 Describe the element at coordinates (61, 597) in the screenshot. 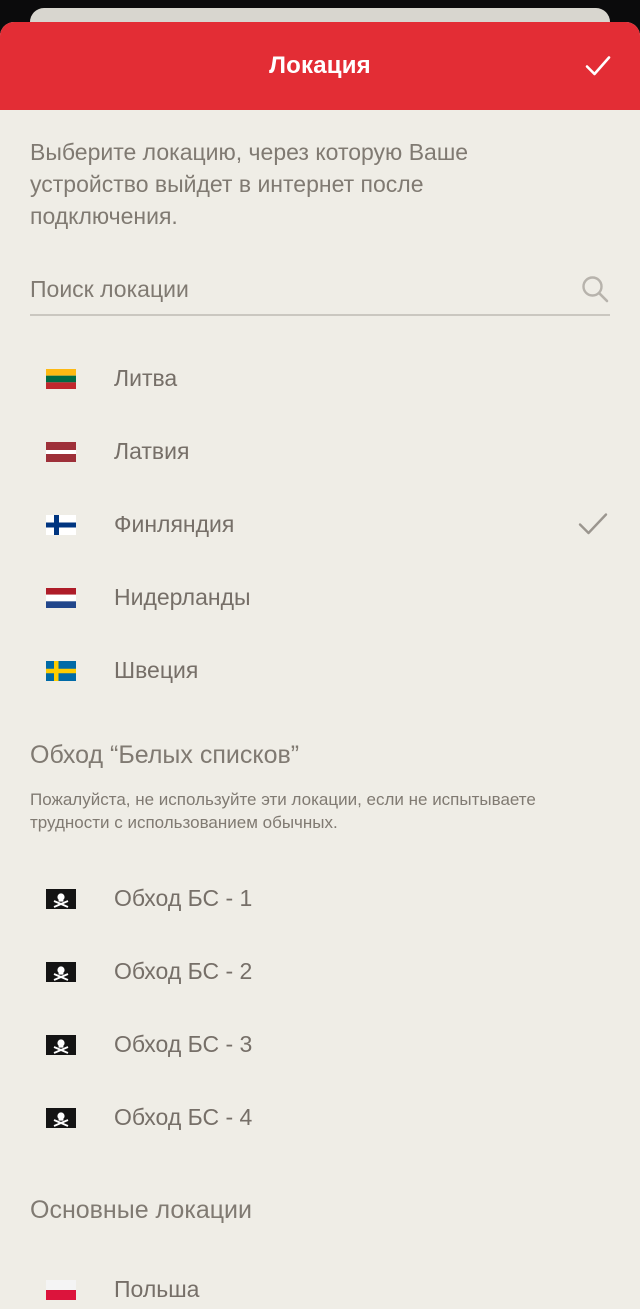

I see `netherlands-flag-icon` at that location.